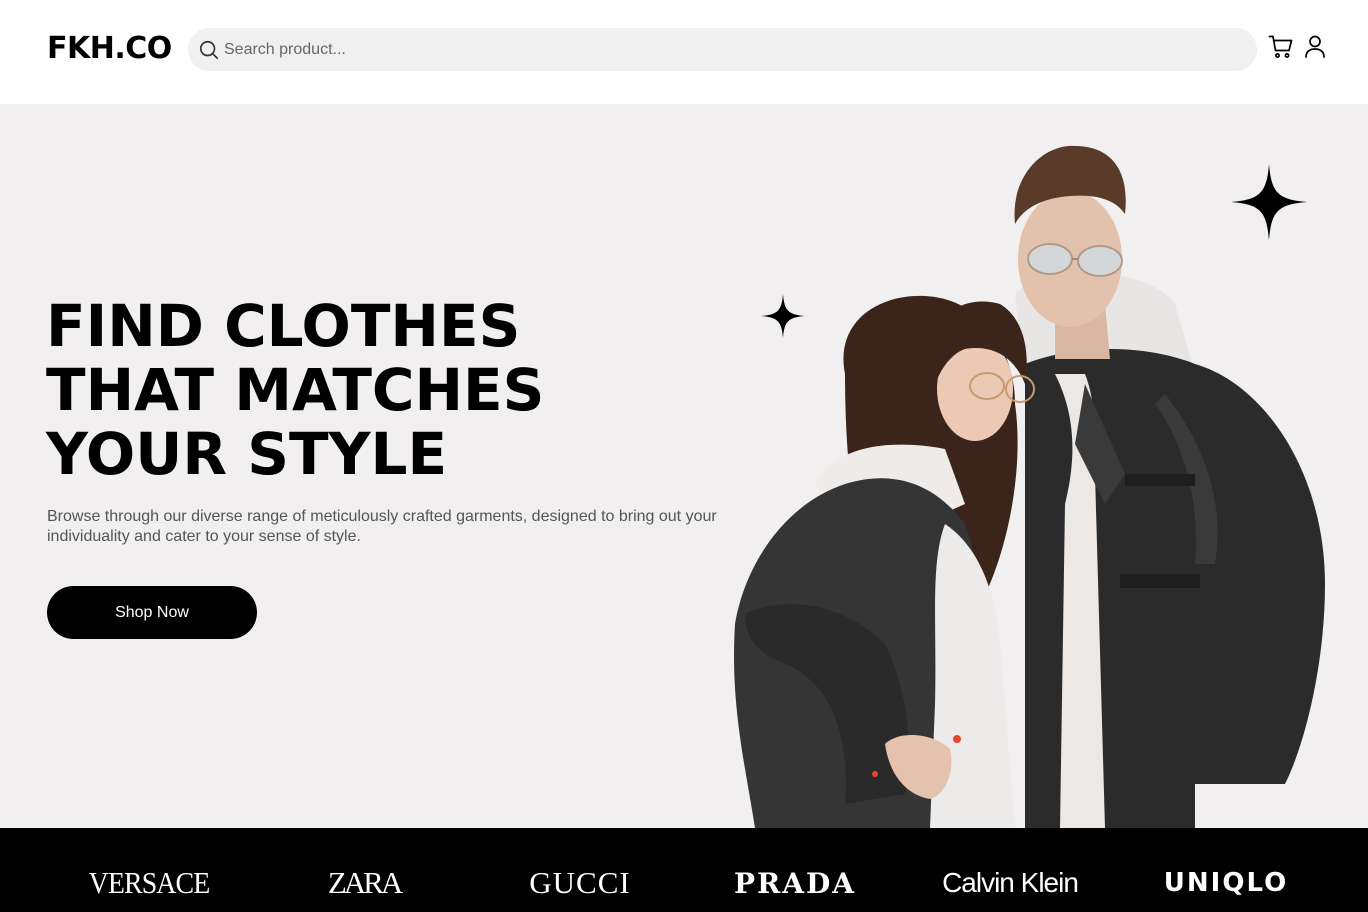 This screenshot has width=1368, height=912. I want to click on site-header: FKH.CO, so click(684, 52).